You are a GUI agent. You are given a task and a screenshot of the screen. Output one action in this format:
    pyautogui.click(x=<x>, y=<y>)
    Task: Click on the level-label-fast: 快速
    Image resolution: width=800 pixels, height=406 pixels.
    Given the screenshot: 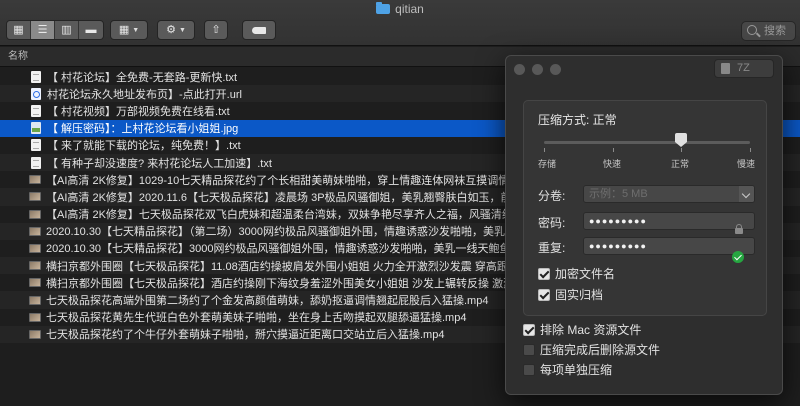 What is the action you would take?
    pyautogui.click(x=612, y=164)
    